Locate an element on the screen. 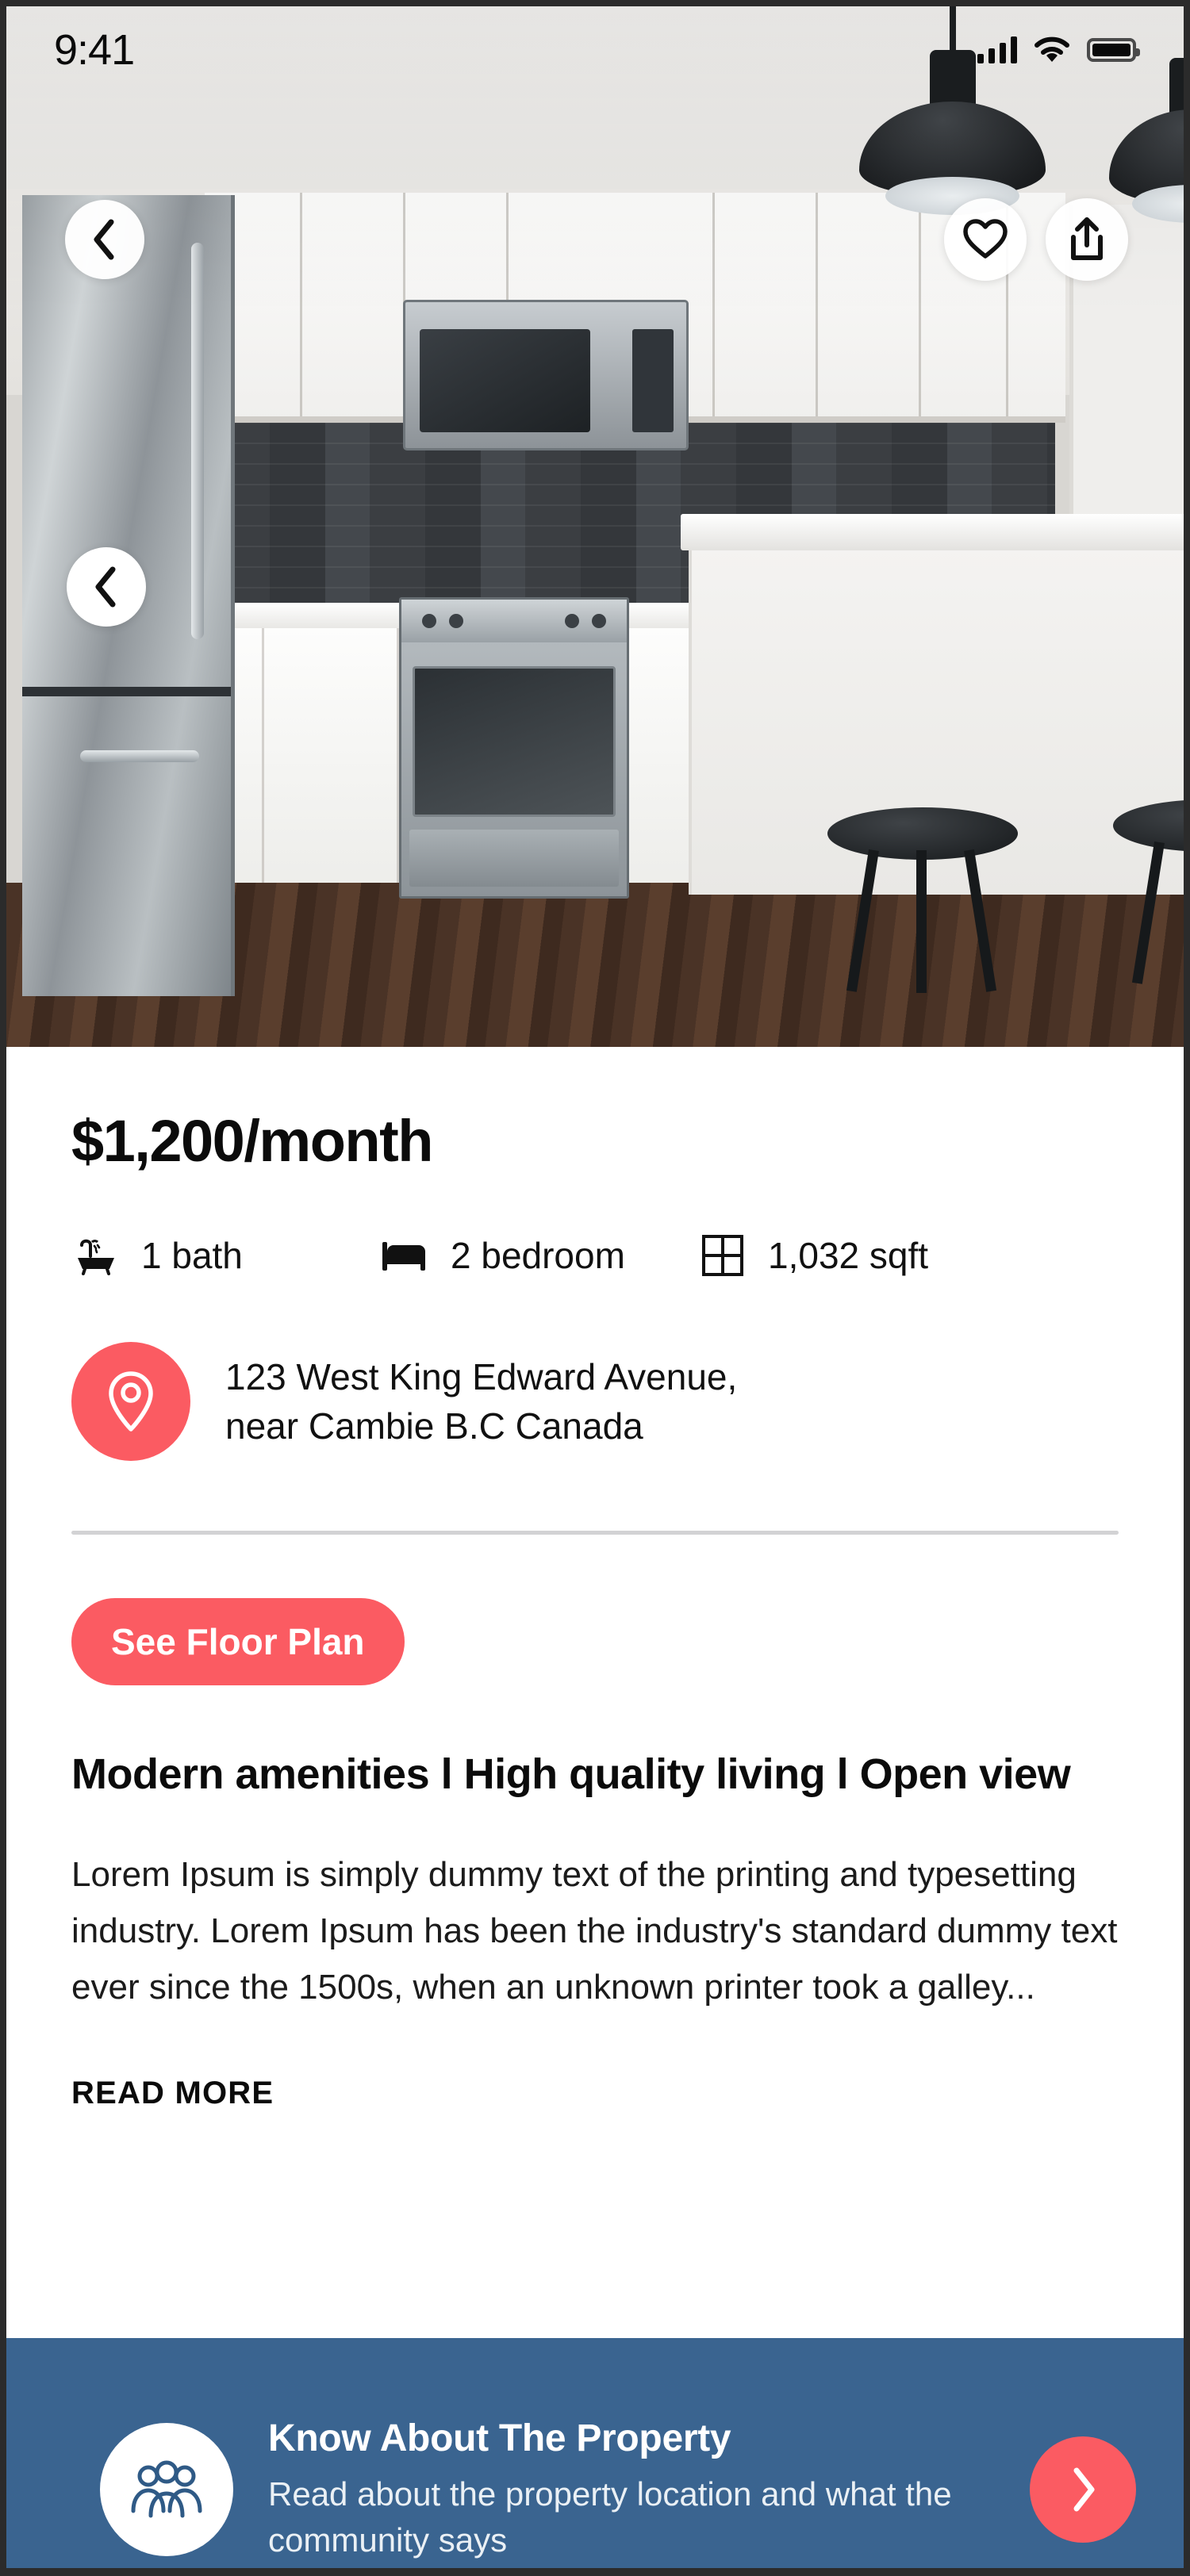  status-bar-icons is located at coordinates (1058, 50).